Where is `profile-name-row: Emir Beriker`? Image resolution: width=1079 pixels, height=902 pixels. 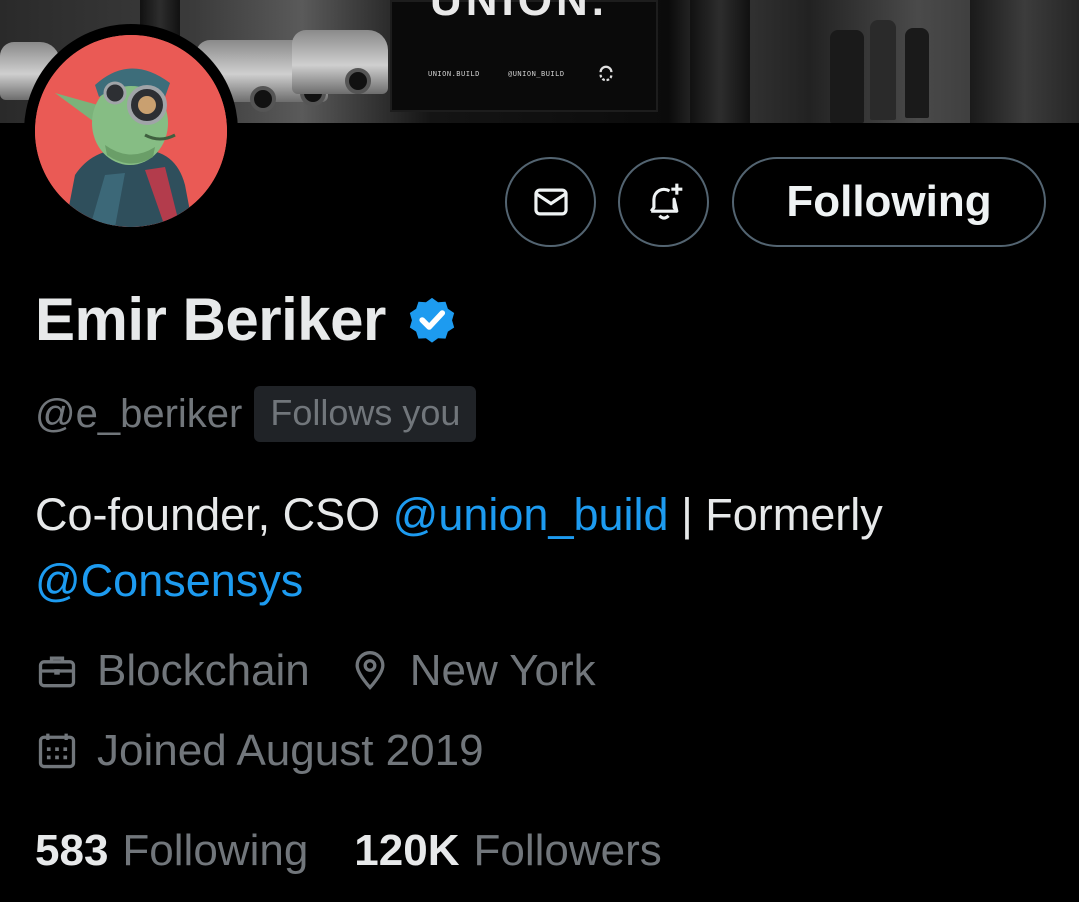
profile-name-row: Emir Beriker is located at coordinates (247, 319).